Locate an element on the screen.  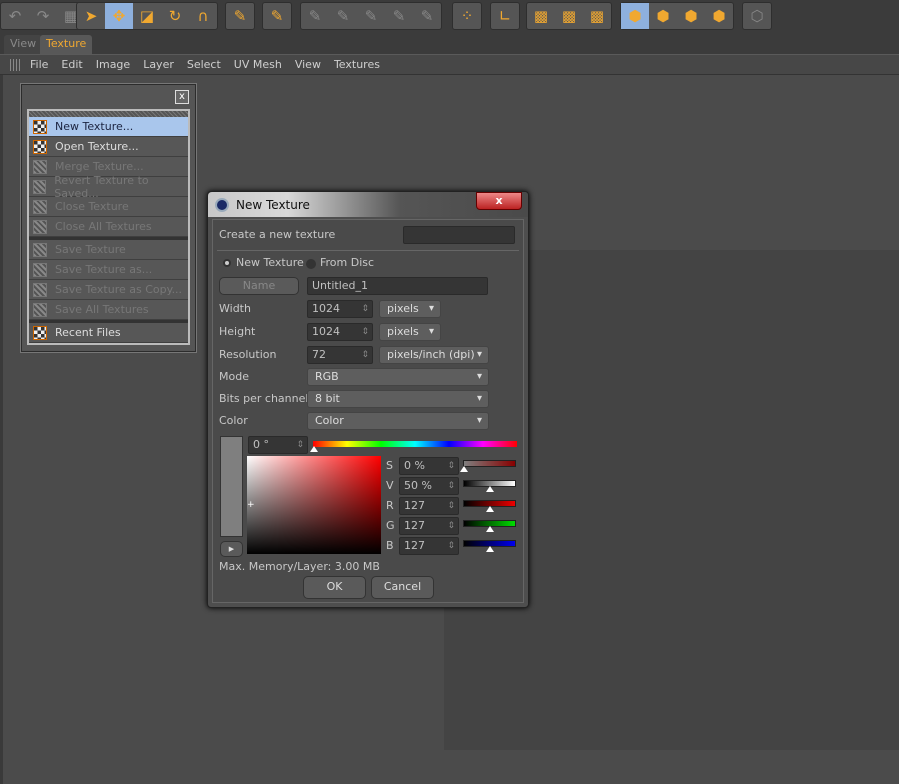
s-slider is located at coordinates (489, 463).